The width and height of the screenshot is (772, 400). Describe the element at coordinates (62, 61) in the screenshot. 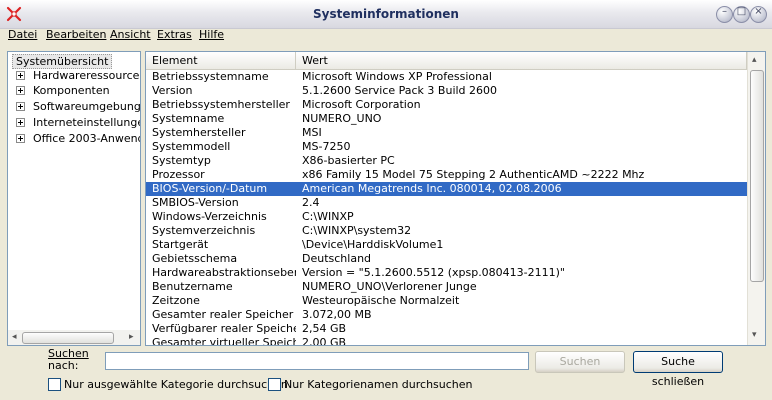

I see `tree-item-systemuebersicht: Systemübersicht` at that location.